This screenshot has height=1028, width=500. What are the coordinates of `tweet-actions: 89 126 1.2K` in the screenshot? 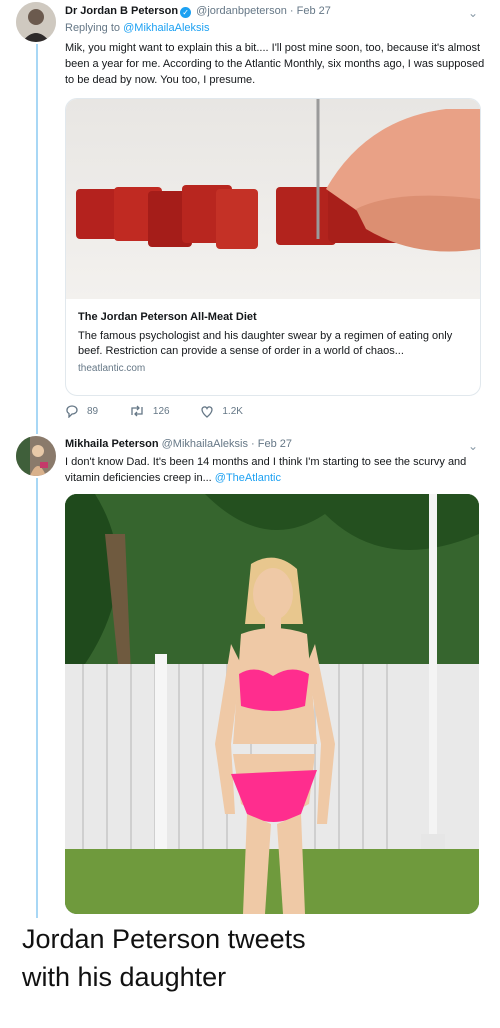 It's located at (168, 412).